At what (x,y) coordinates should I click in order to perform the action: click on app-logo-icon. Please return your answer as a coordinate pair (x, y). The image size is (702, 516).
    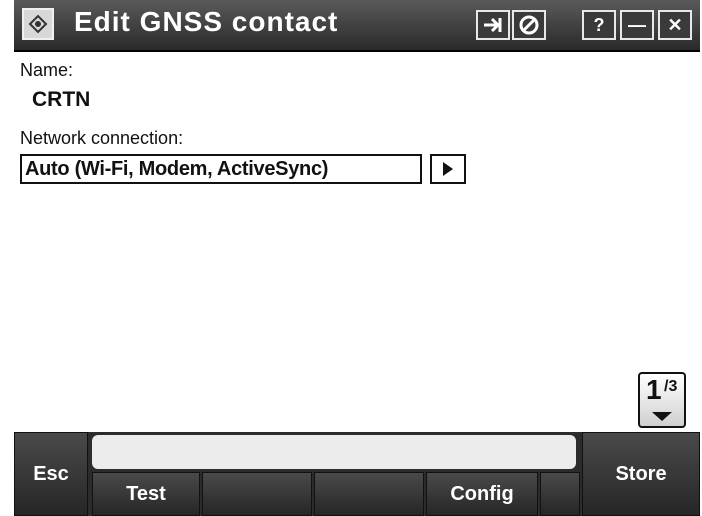
    Looking at the image, I should click on (38, 24).